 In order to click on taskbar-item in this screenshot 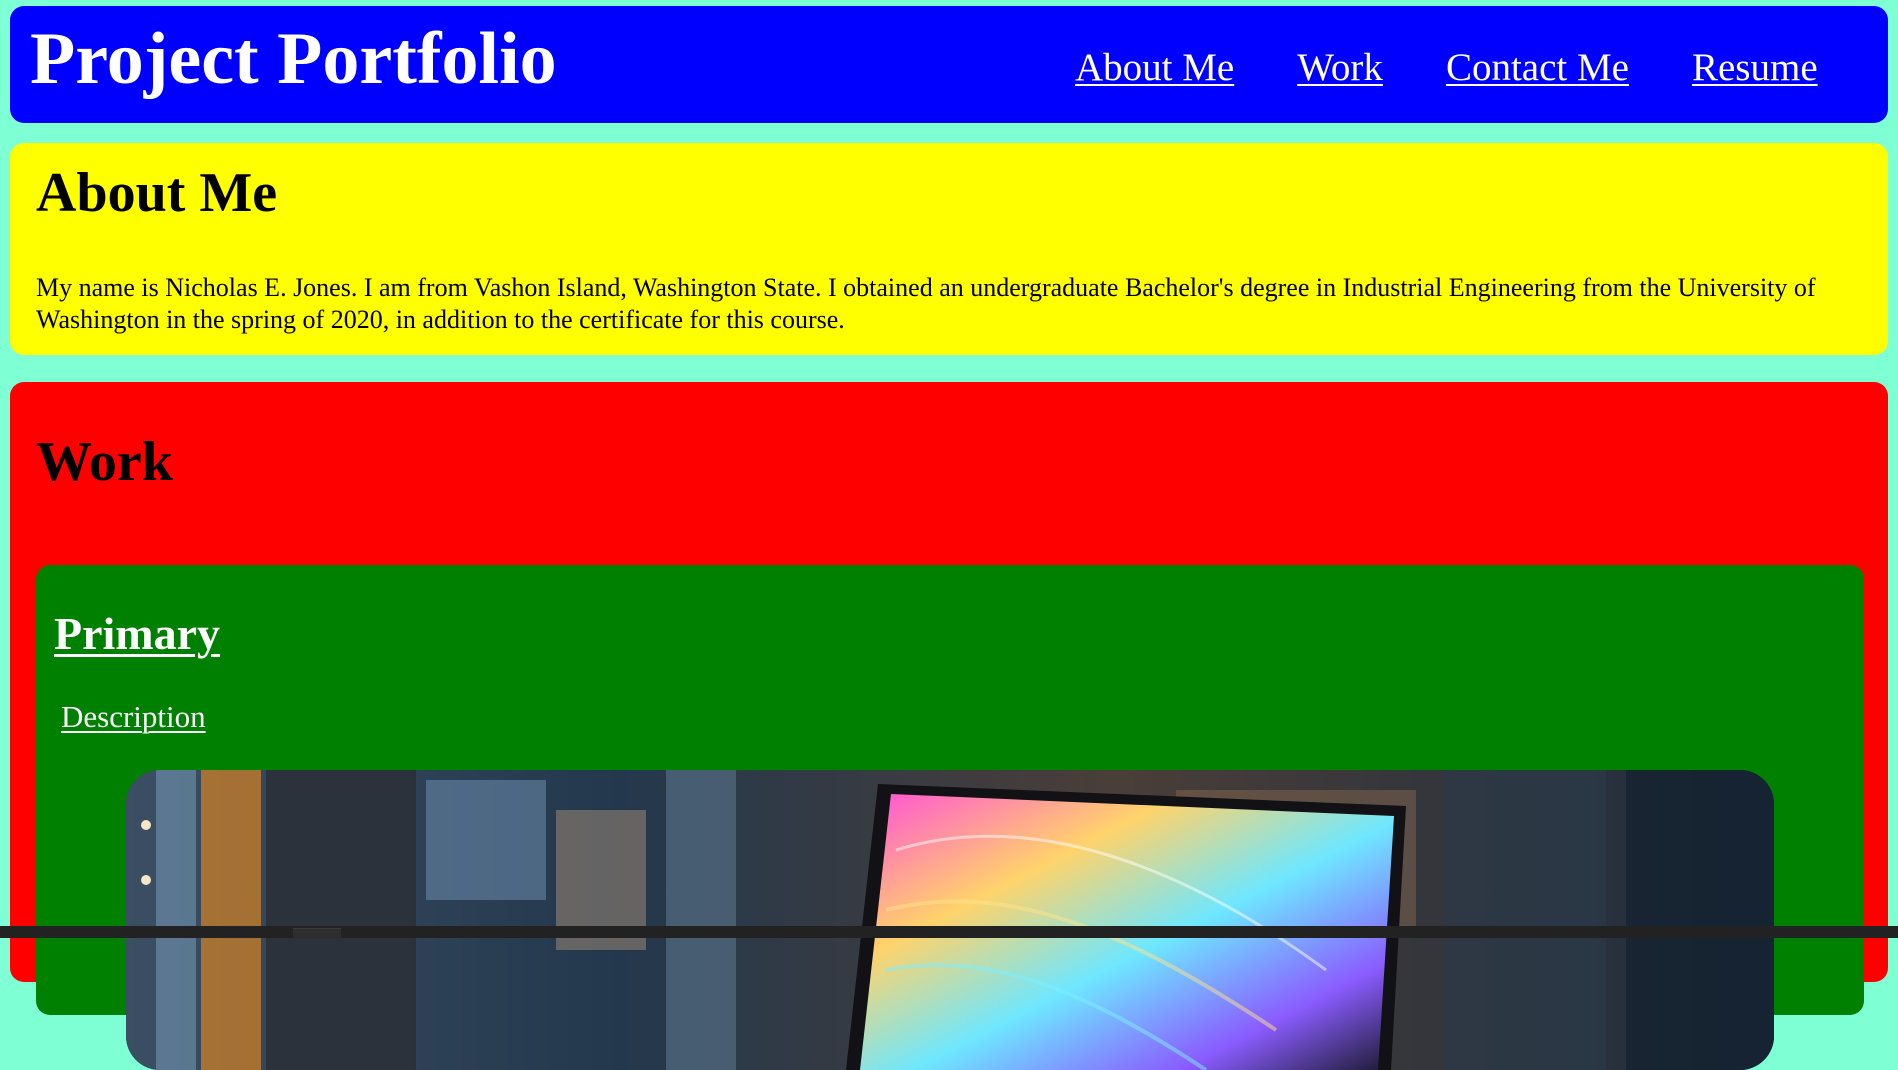, I will do `click(317, 933)`.